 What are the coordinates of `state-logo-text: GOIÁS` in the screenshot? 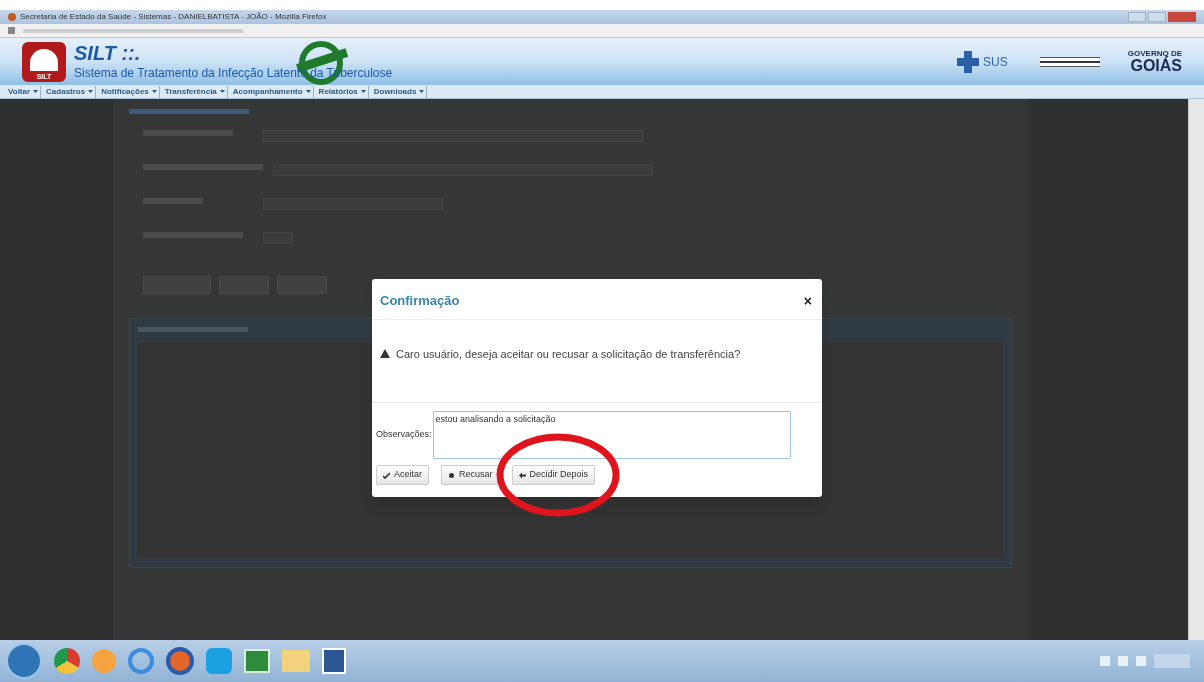 It's located at (1156, 65).